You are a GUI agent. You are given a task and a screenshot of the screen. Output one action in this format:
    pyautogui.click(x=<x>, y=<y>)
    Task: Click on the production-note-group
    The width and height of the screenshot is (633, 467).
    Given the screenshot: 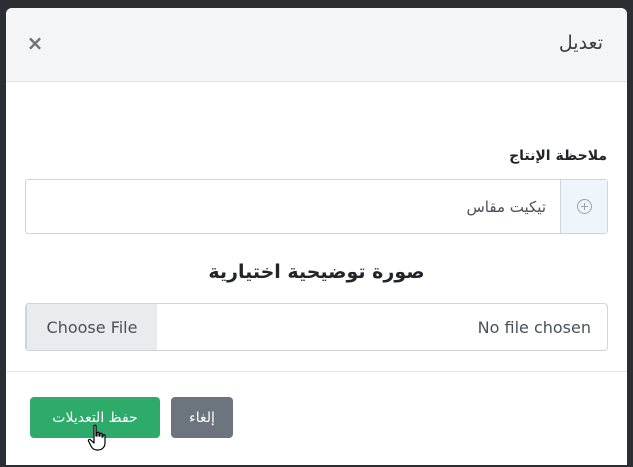 What is the action you would take?
    pyautogui.click(x=316, y=206)
    